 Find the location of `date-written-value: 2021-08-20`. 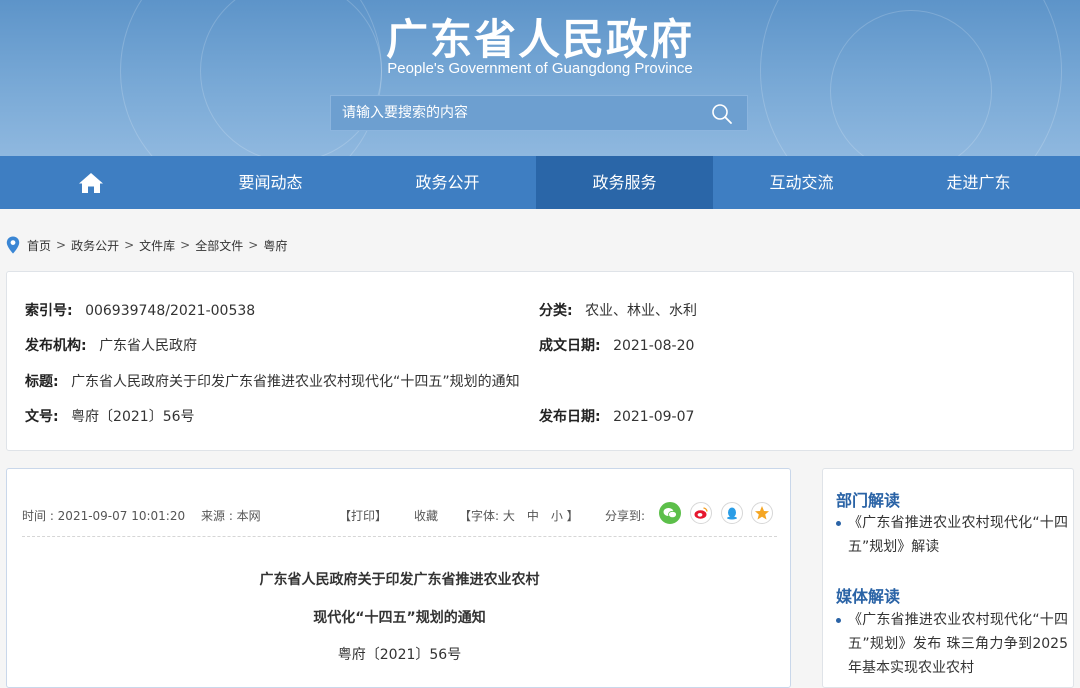

date-written-value: 2021-08-20 is located at coordinates (654, 346).